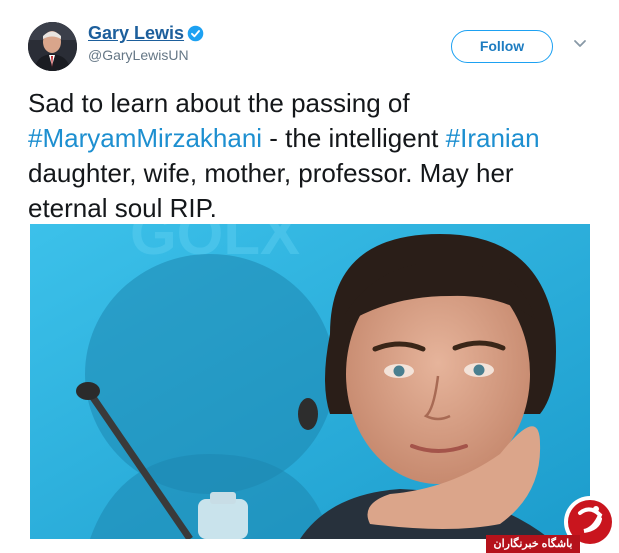  I want to click on tweet-text-segment: - the intelligent, so click(354, 138).